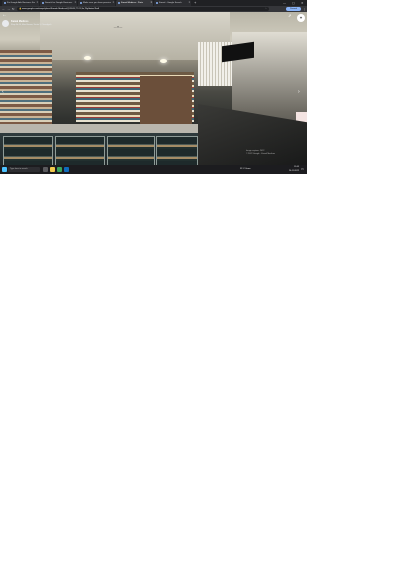 The height and width of the screenshot is (561, 408). What do you see at coordinates (59, 169) in the screenshot?
I see `chrome-icon` at bounding box center [59, 169].